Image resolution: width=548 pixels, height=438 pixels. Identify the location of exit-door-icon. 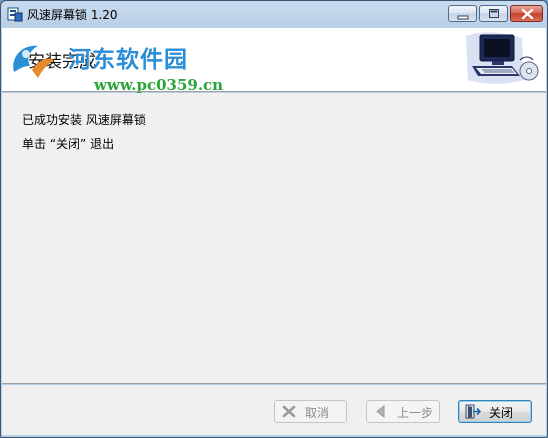
(473, 411).